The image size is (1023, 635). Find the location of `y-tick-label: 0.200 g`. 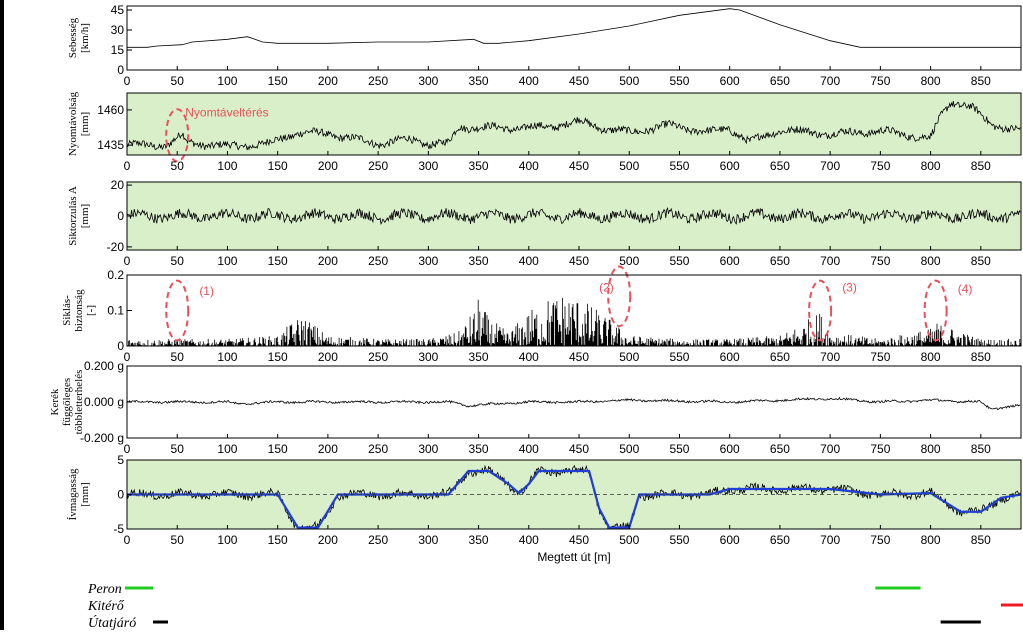

y-tick-label: 0.200 g is located at coordinates (104, 366).